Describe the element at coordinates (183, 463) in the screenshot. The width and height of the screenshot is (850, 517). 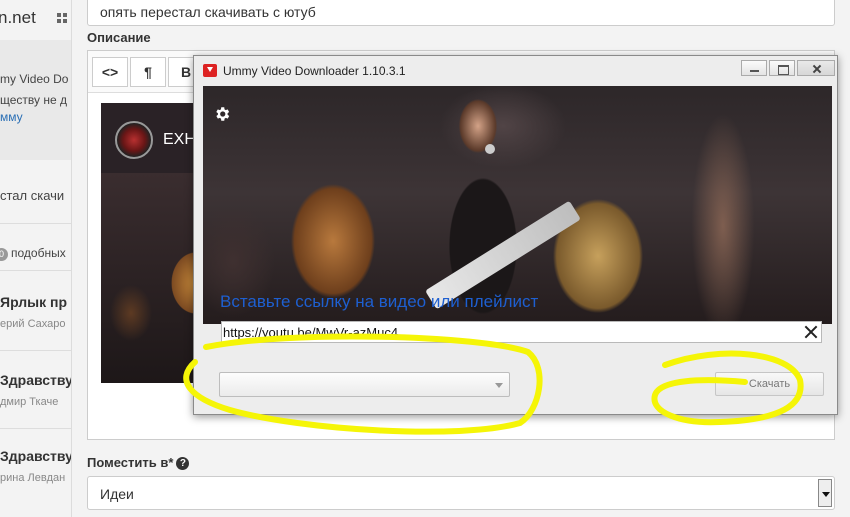
I see `help-icon: ?` at that location.